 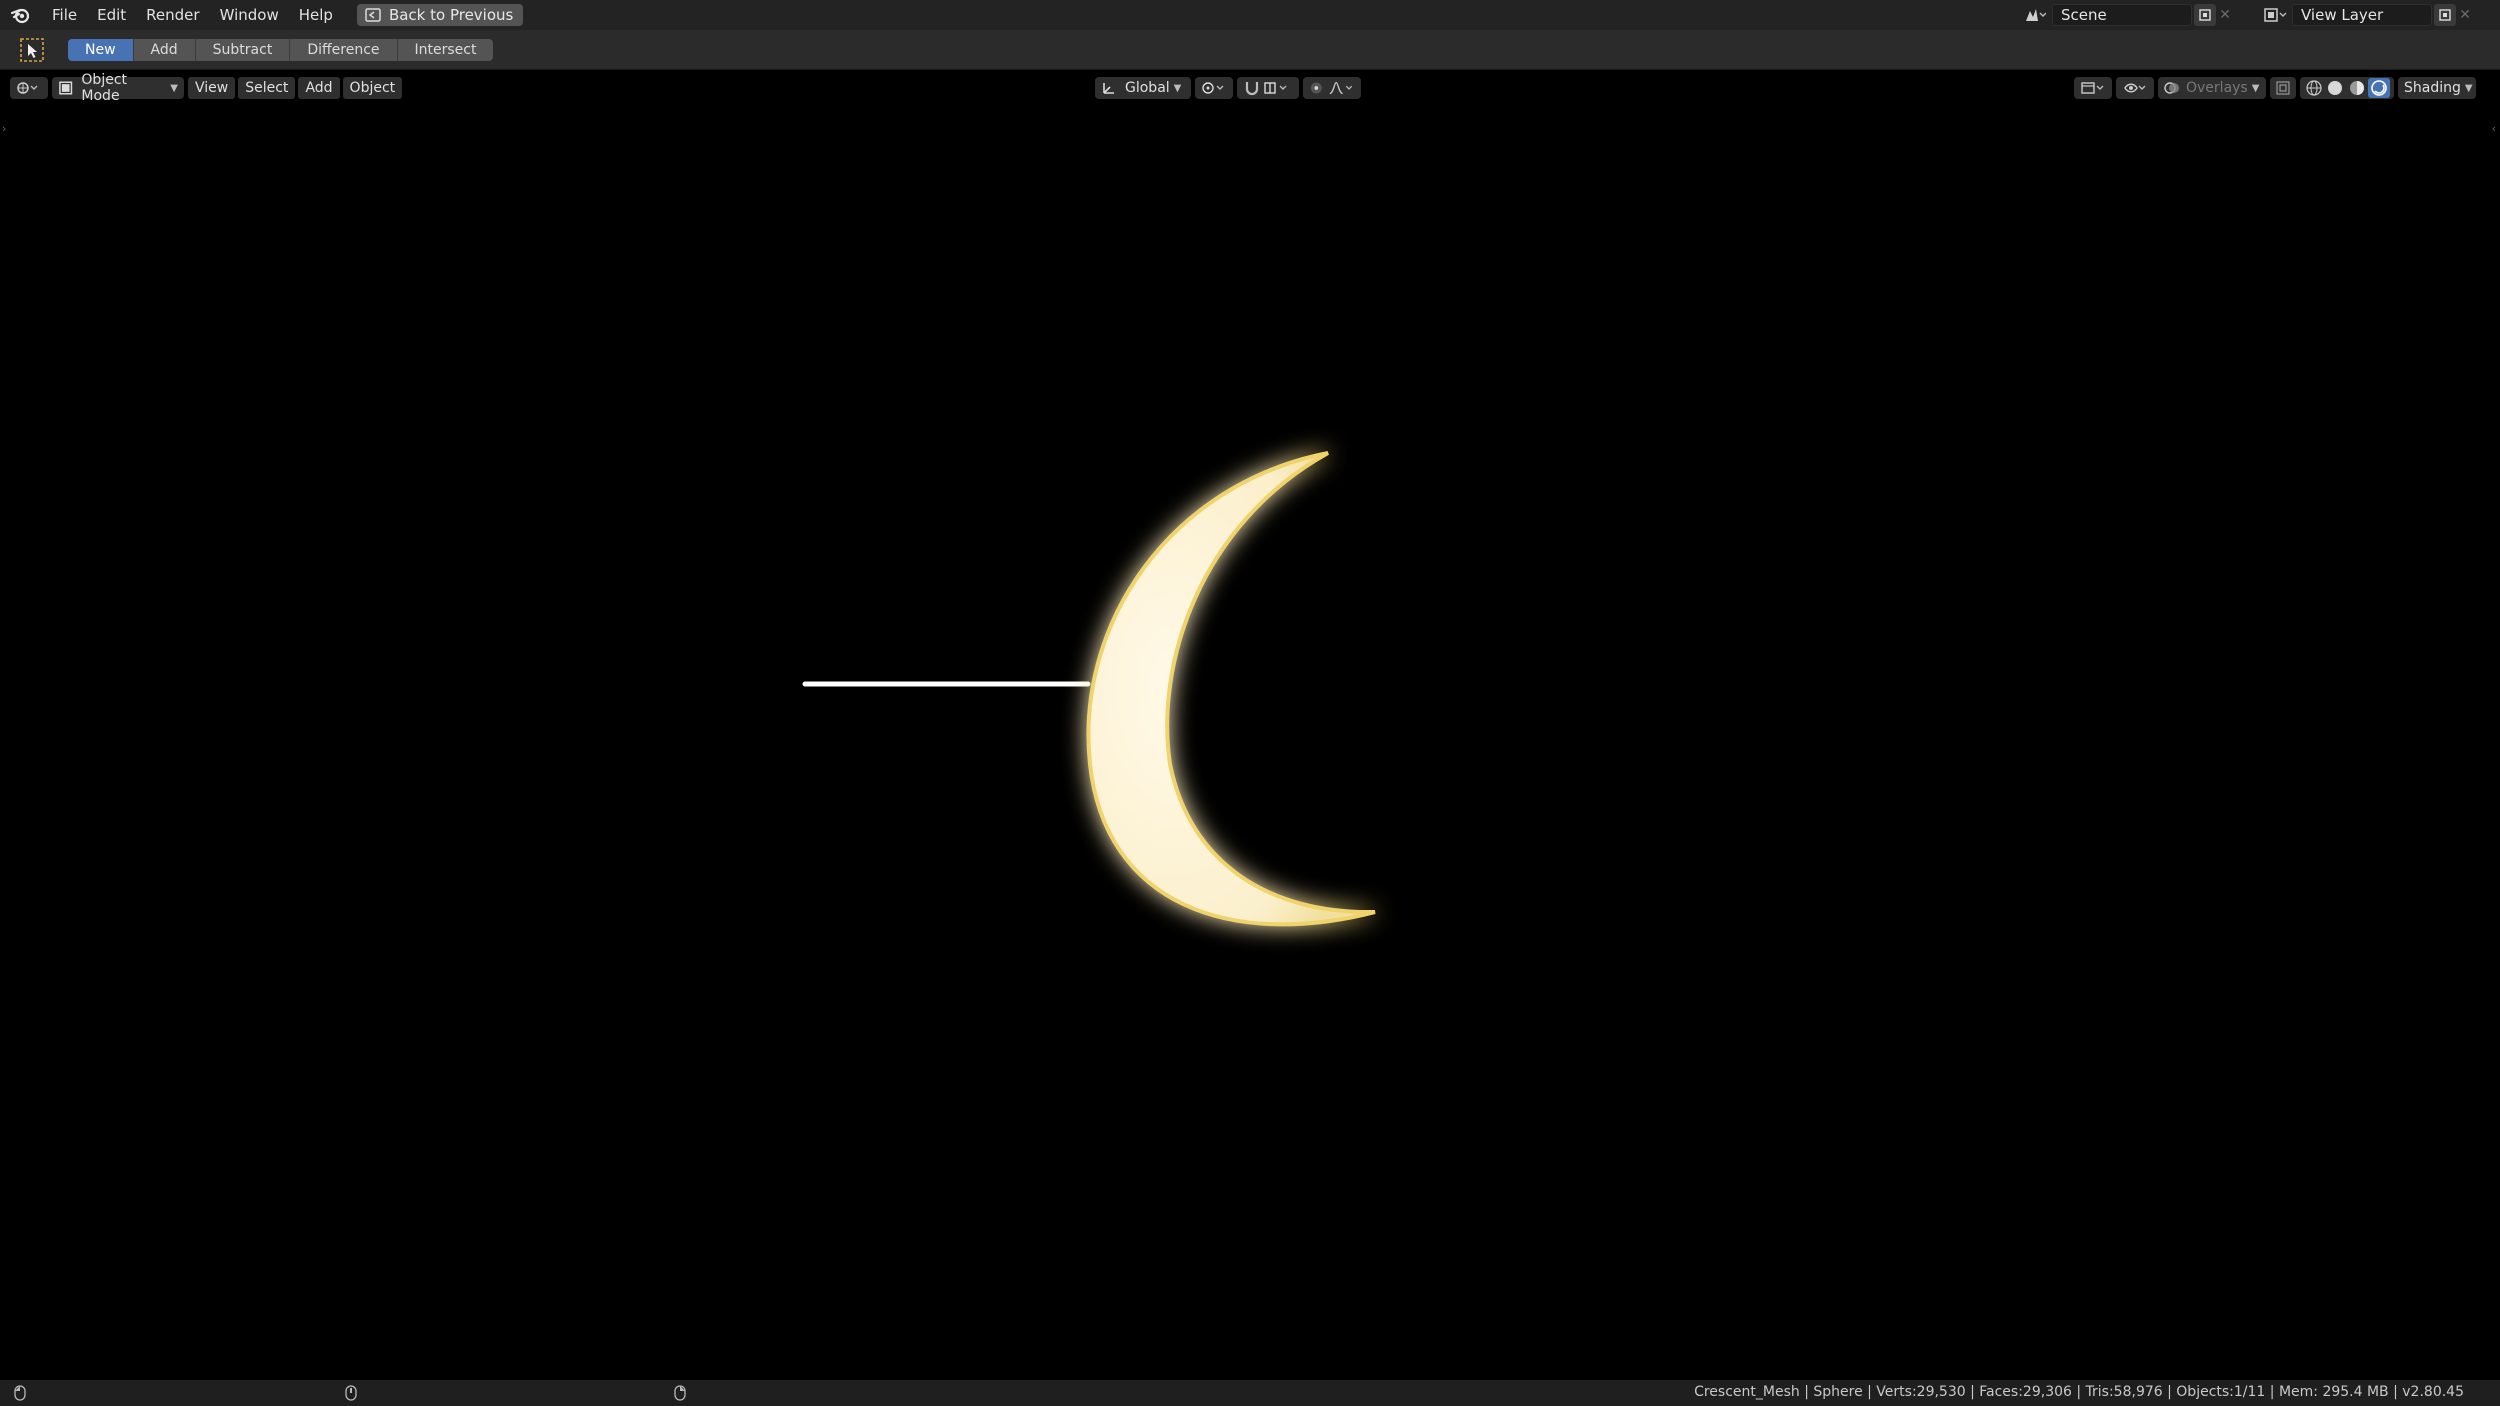 What do you see at coordinates (249, 15) in the screenshot?
I see `menu-window: Window` at bounding box center [249, 15].